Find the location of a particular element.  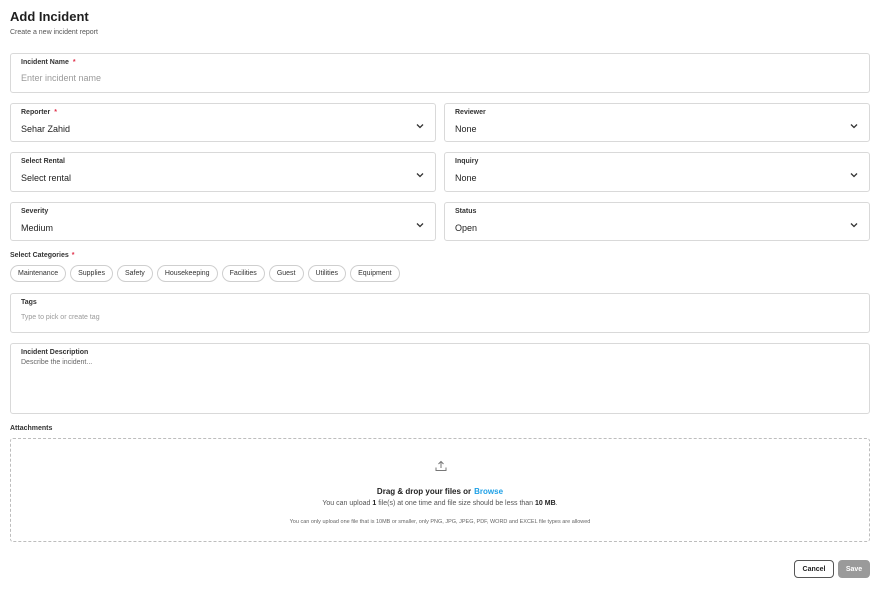

reporter-value: Sehar Zahid is located at coordinates (46, 129).